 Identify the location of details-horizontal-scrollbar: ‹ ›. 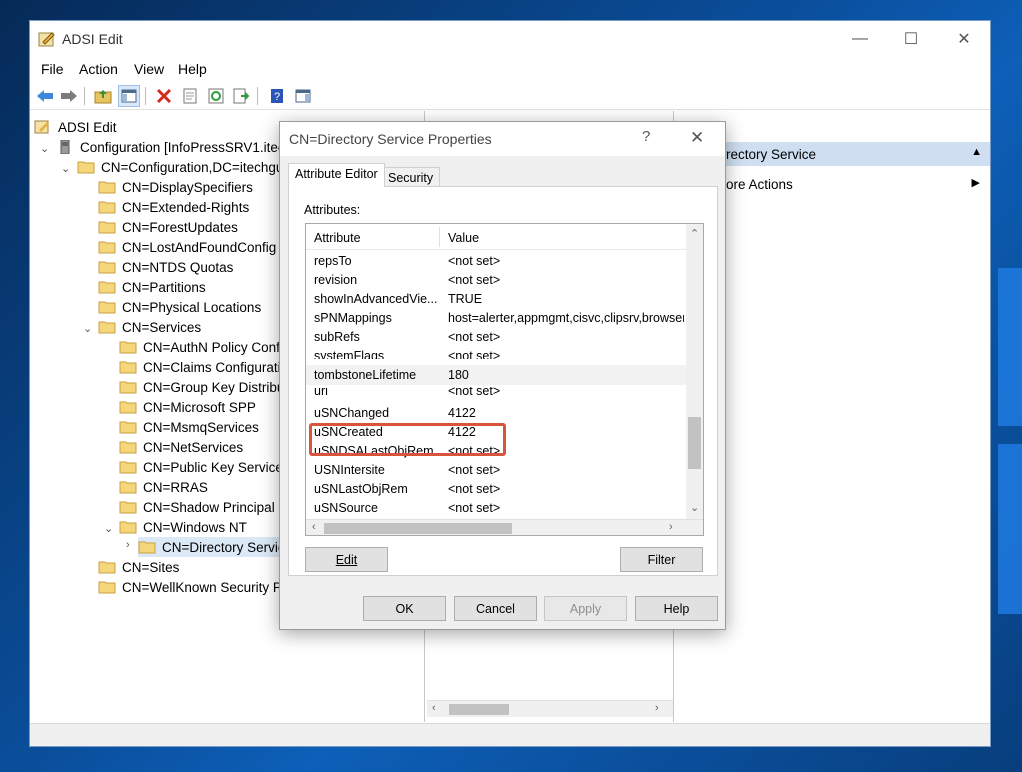
(550, 708).